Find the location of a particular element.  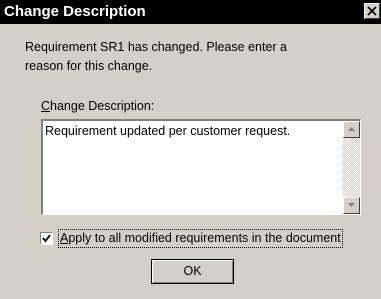

close-button is located at coordinates (372, 11).